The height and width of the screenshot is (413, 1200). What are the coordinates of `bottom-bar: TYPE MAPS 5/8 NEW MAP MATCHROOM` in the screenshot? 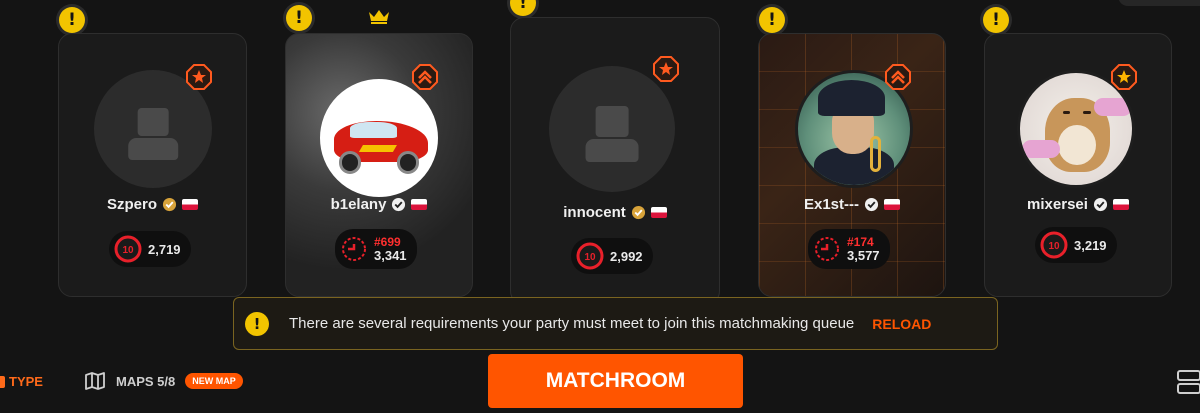 It's located at (600, 383).